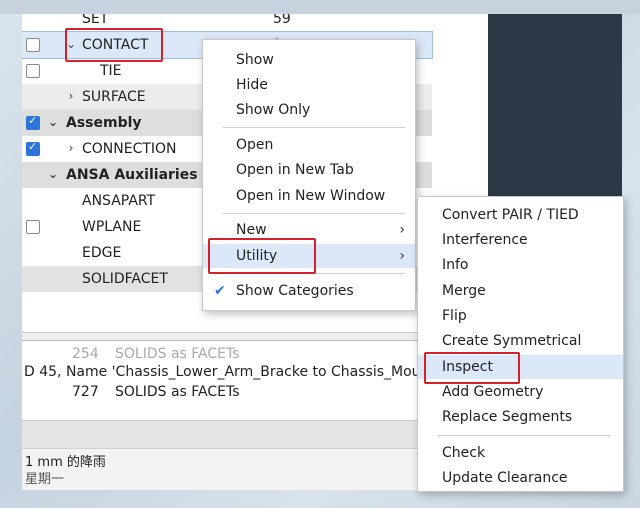  What do you see at coordinates (129, 149) in the screenshot?
I see `tree-row-label: CONNECTION` at bounding box center [129, 149].